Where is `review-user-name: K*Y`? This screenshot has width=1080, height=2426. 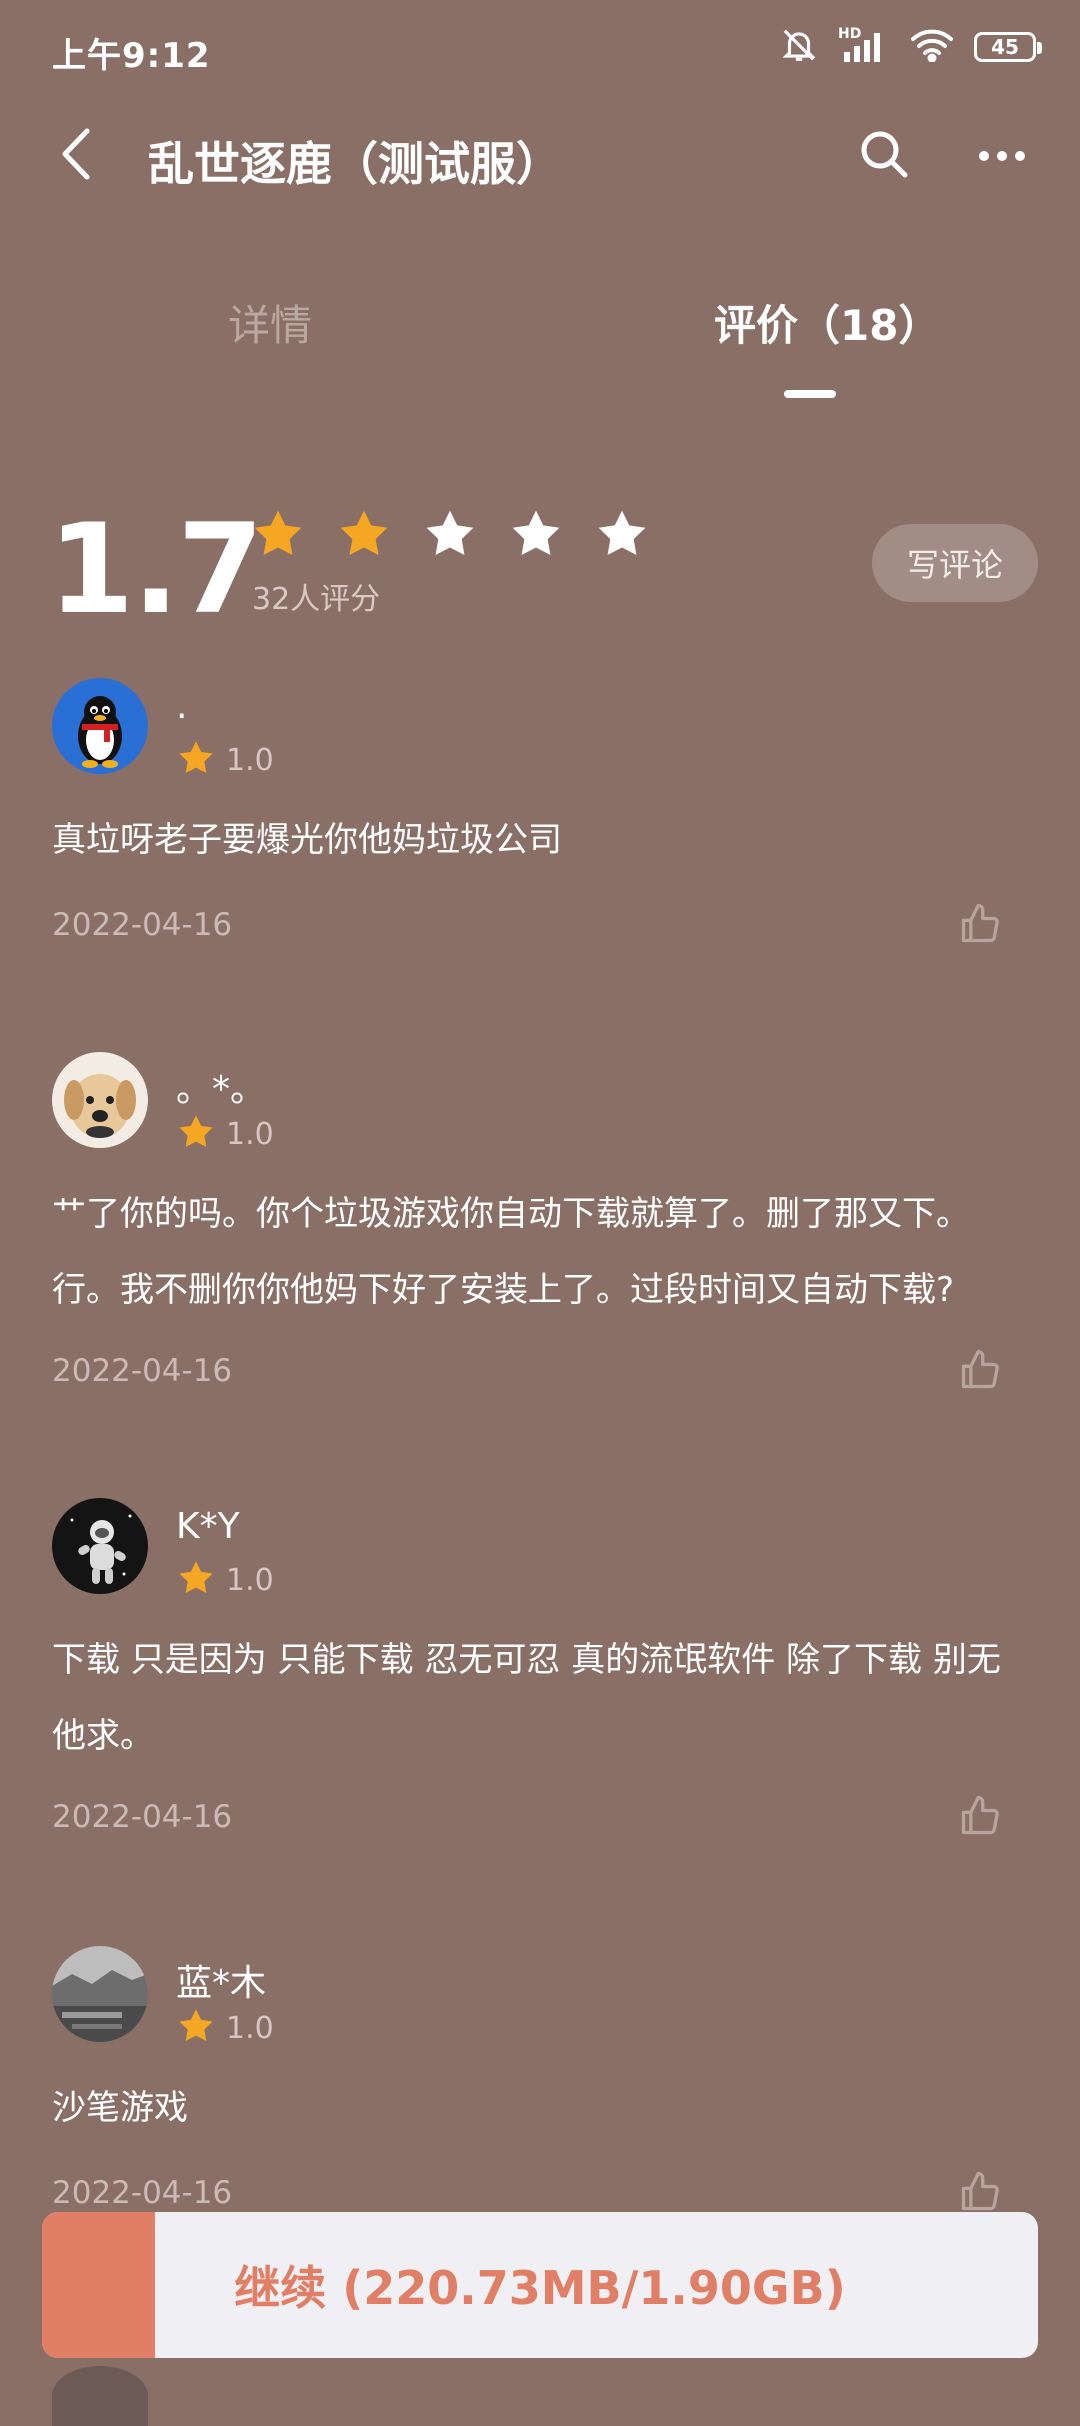 review-user-name: K*Y is located at coordinates (208, 1526).